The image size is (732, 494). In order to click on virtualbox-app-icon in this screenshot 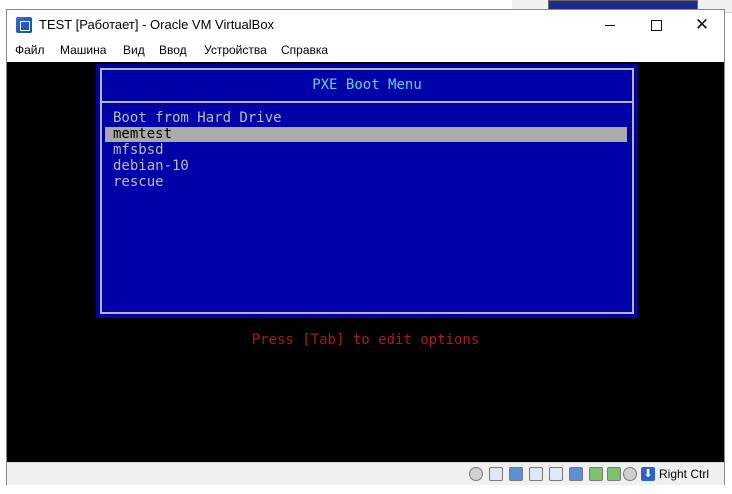, I will do `click(24, 25)`.